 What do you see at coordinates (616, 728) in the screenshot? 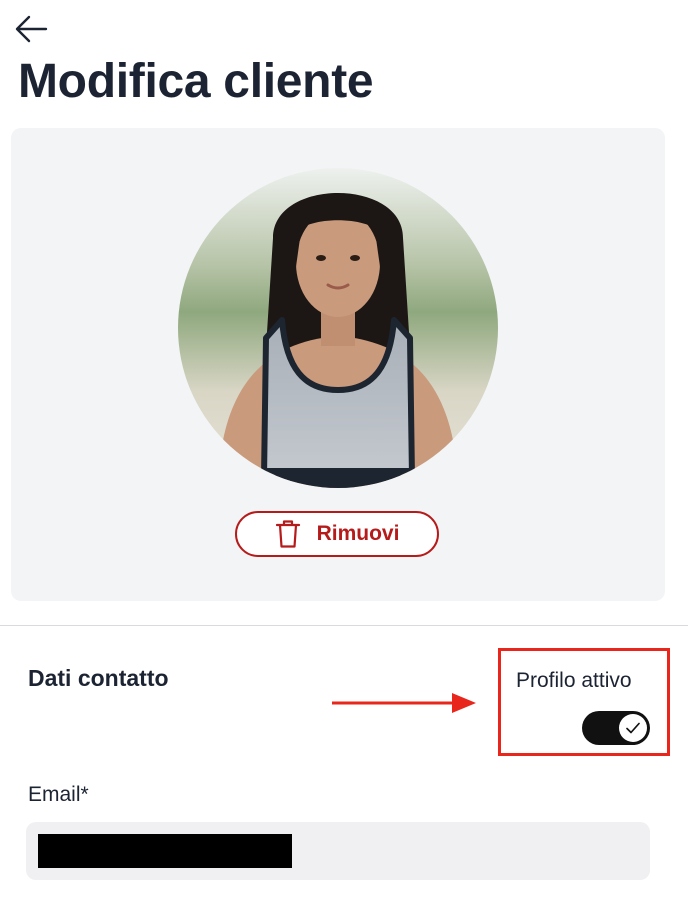
I see `profile-active-toggle` at bounding box center [616, 728].